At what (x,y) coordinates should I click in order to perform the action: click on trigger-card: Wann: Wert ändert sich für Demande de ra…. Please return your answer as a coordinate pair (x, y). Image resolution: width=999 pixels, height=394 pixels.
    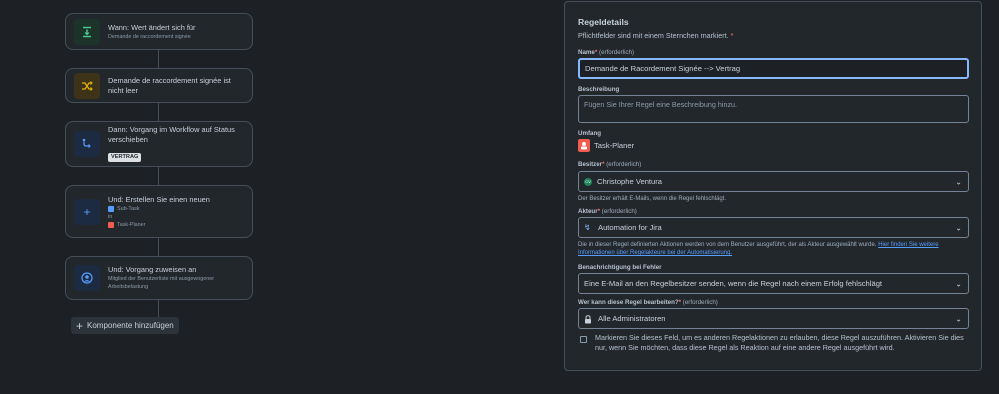
    Looking at the image, I should click on (159, 31).